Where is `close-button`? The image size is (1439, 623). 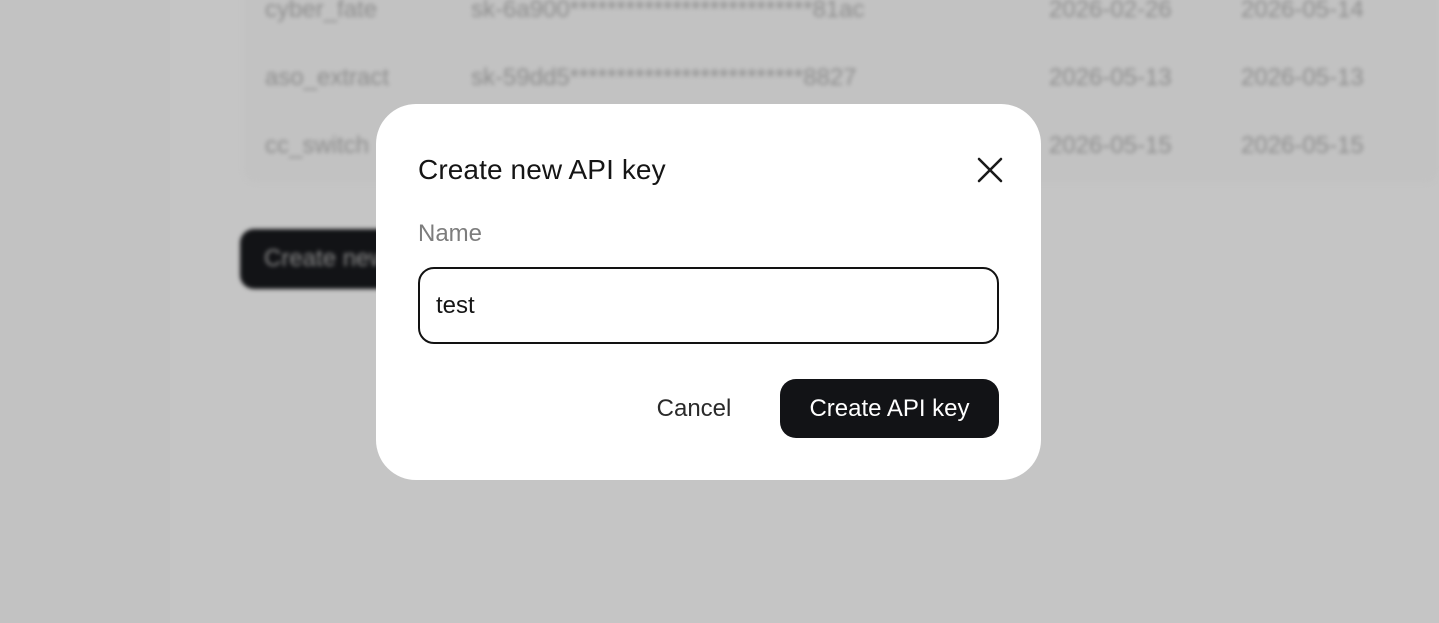 close-button is located at coordinates (990, 170).